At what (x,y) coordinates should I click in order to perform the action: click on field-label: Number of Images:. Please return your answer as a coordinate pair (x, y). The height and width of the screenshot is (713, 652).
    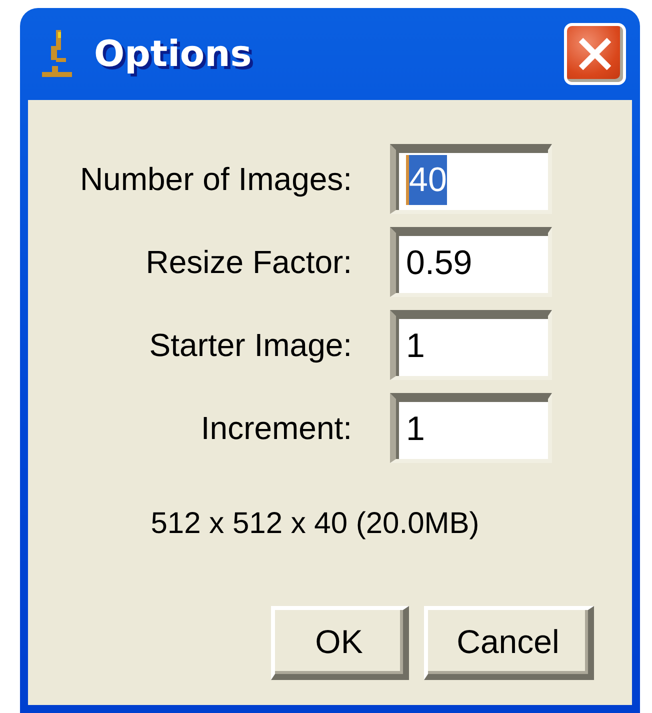
    Looking at the image, I should click on (216, 179).